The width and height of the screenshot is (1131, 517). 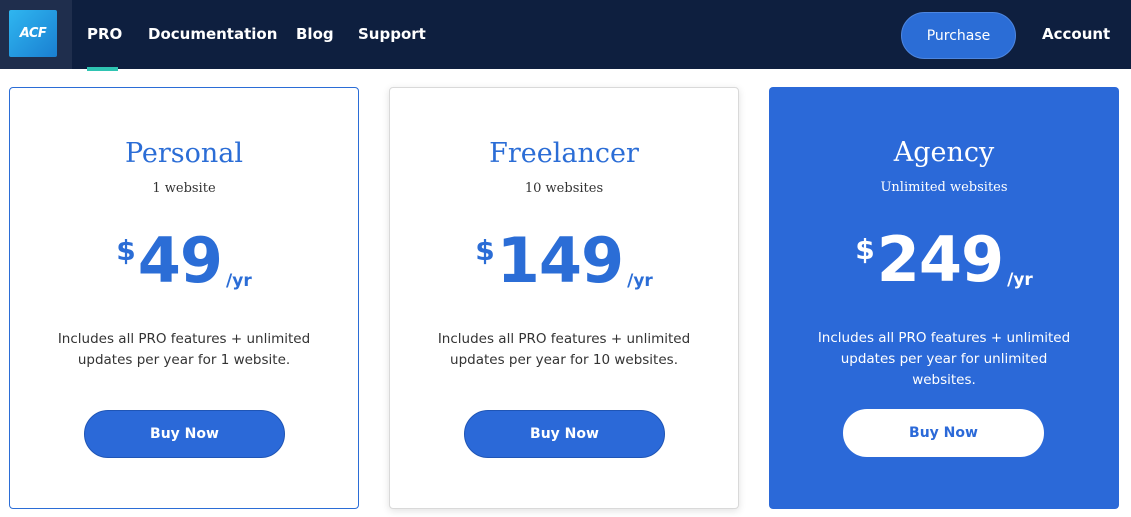 What do you see at coordinates (958, 35) in the screenshot?
I see `purchase-button: Purchase` at bounding box center [958, 35].